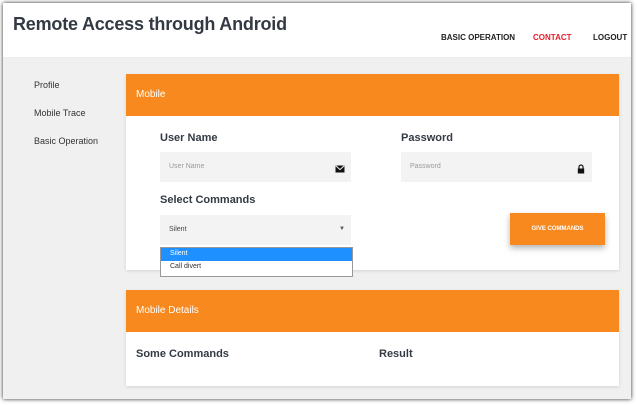 The height and width of the screenshot is (405, 637). I want to click on app-title: Remote Access through Android, so click(150, 24).